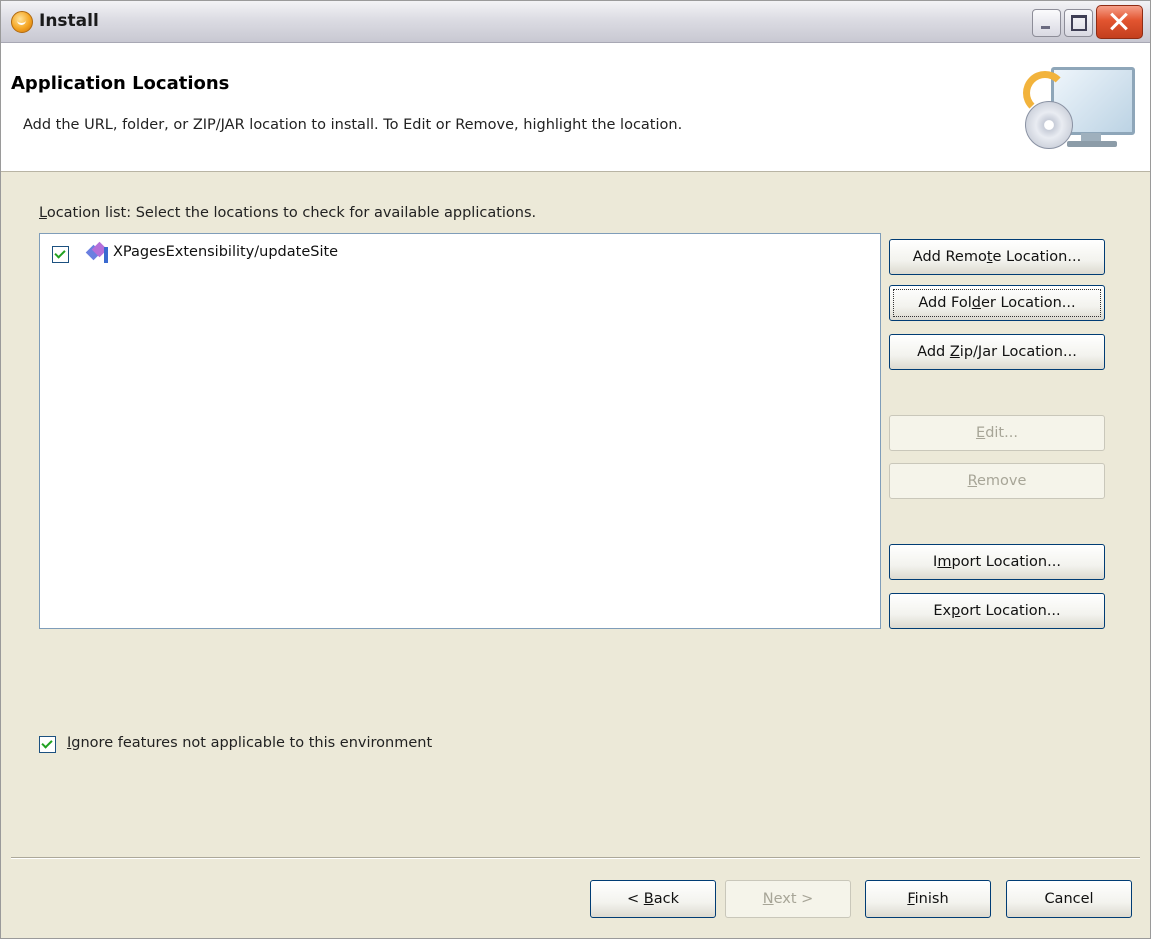 The height and width of the screenshot is (939, 1151). I want to click on next-button: Next >, so click(788, 899).